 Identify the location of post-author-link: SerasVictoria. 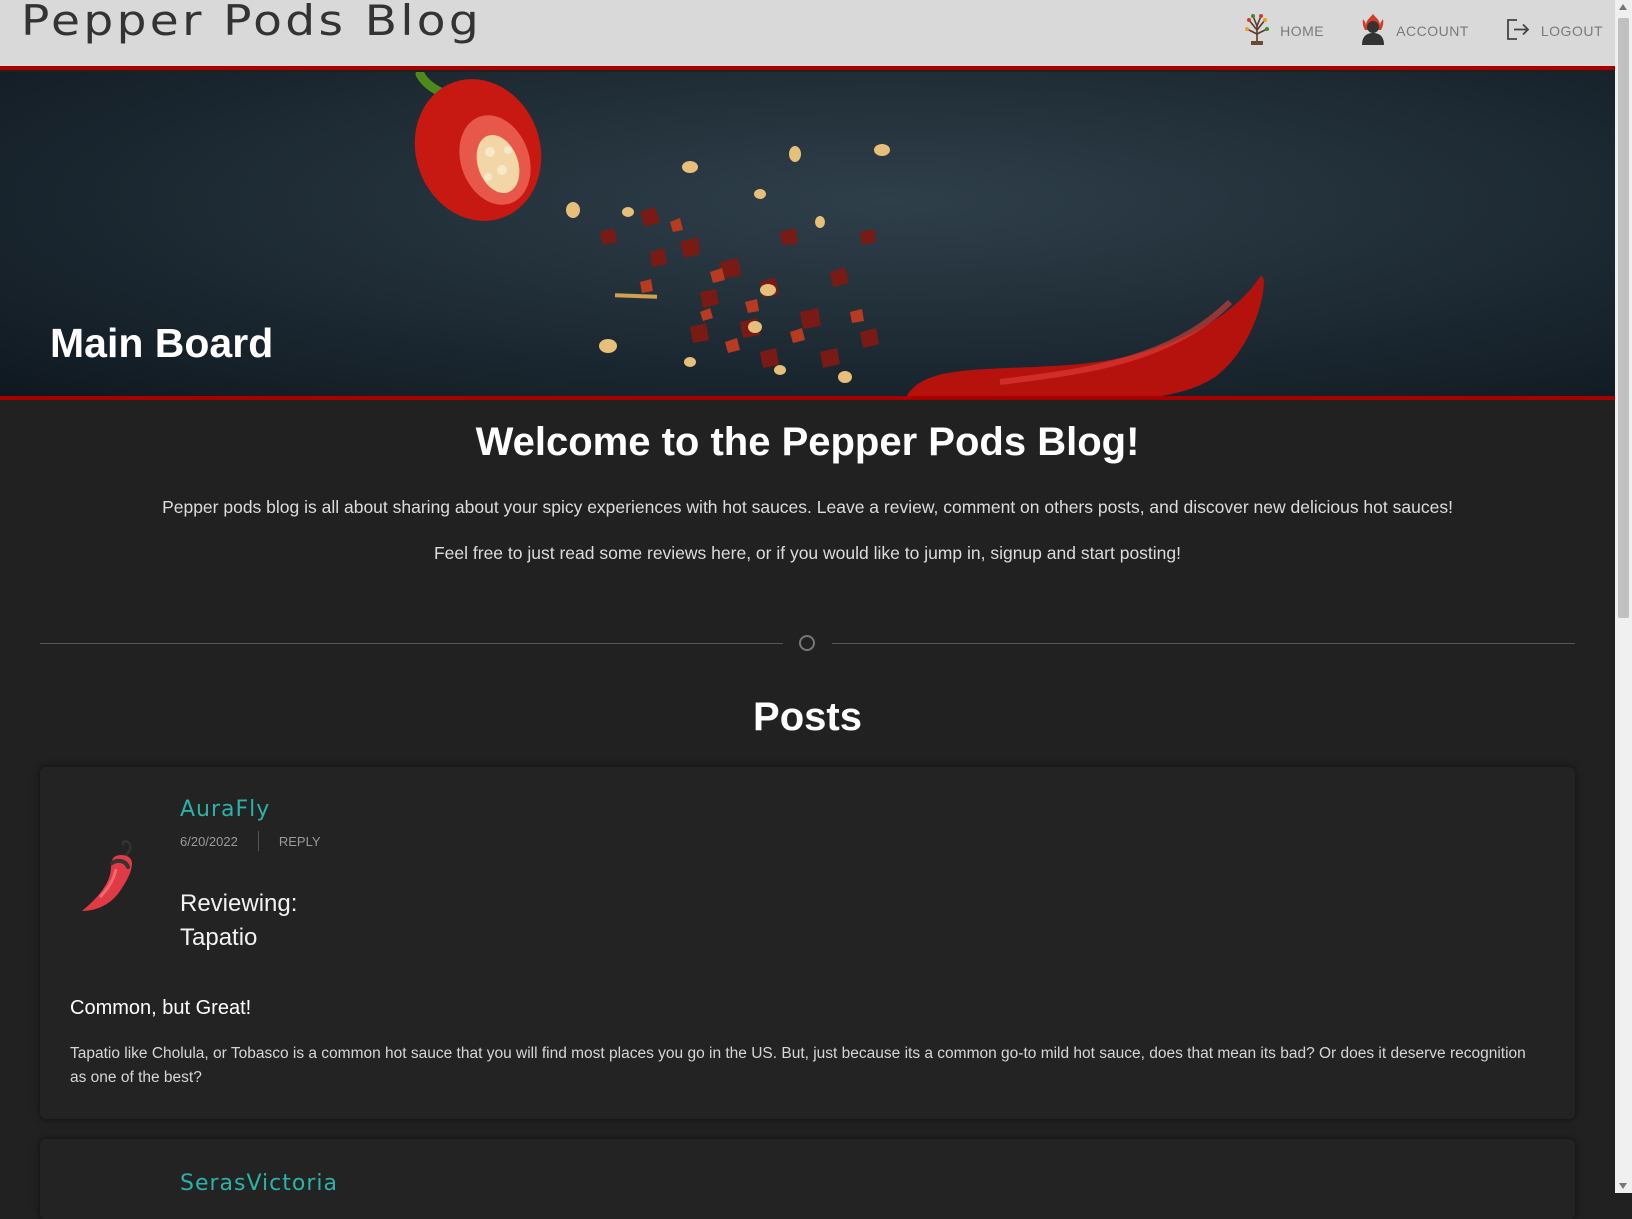
(259, 1183).